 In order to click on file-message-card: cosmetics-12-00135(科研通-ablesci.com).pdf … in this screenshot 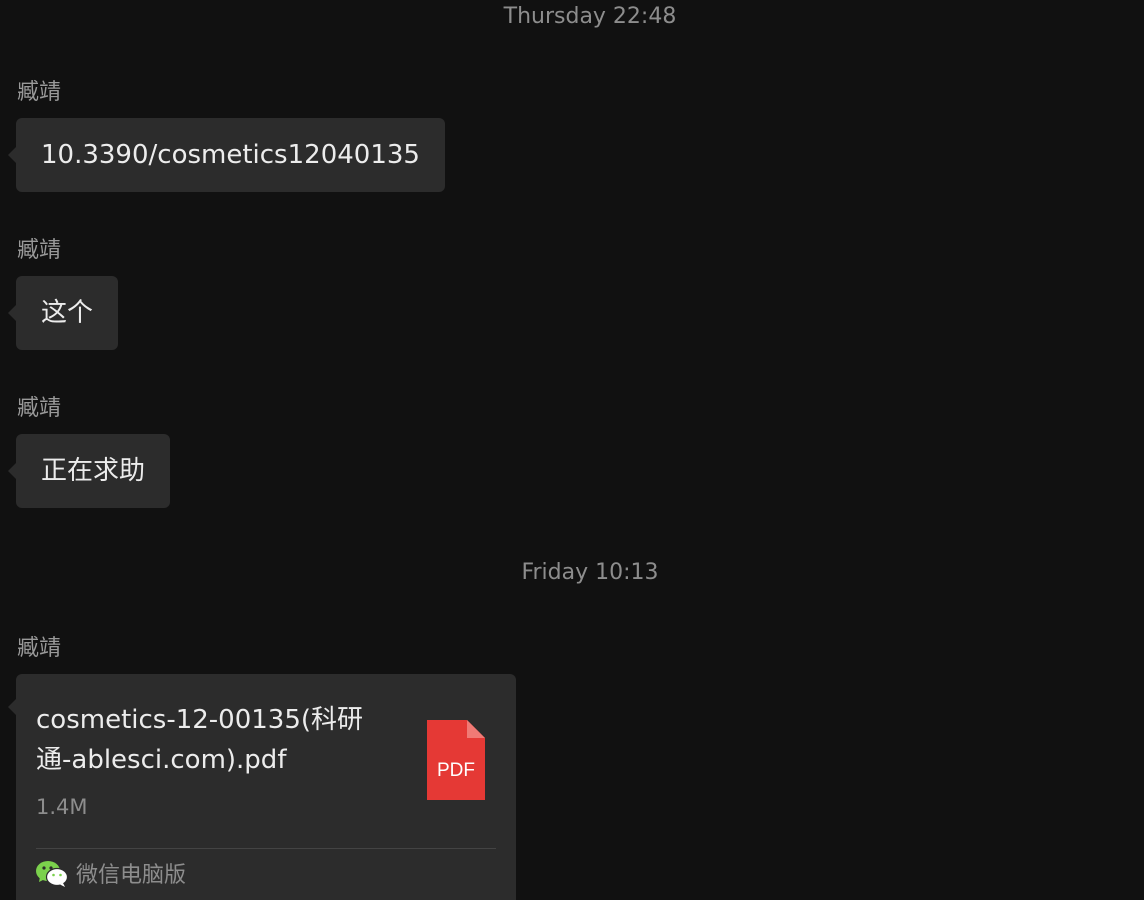, I will do `click(262, 787)`.